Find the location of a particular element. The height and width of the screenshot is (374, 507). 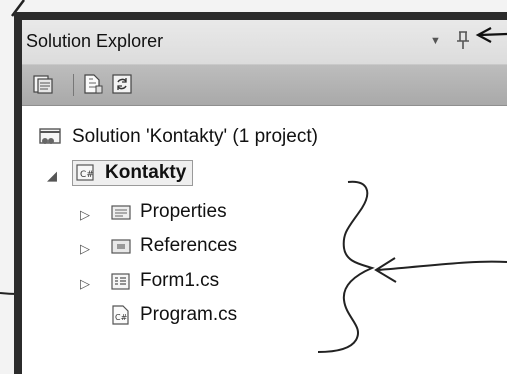

tree-item-form1: Form1.cs is located at coordinates (164, 281).